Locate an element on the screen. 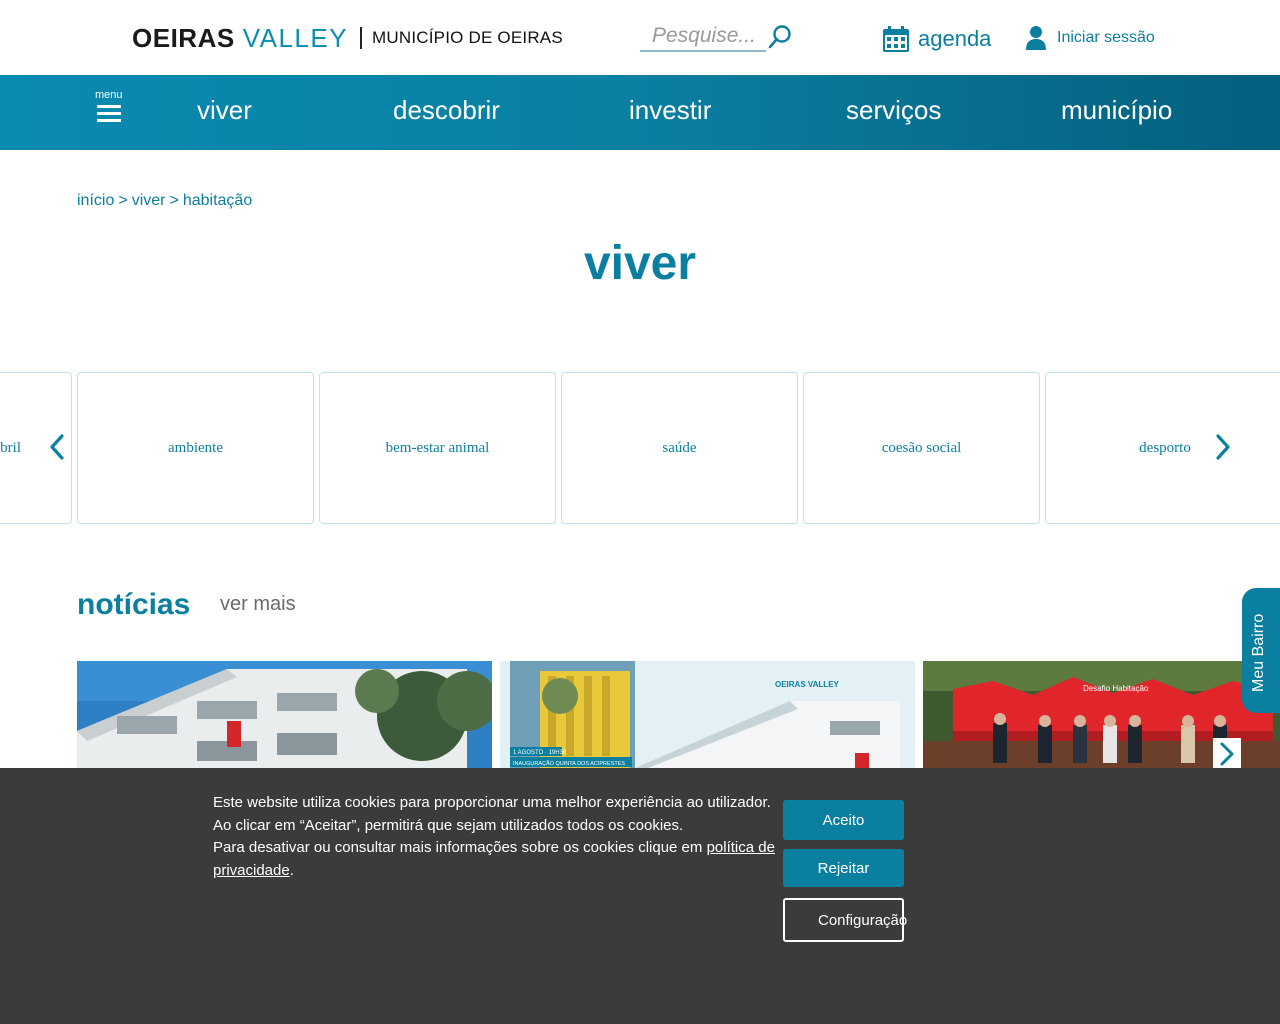  header: OEIRAS VALLEY MUNICÍPIO DE OEIRAS agenda is located at coordinates (640, 37).